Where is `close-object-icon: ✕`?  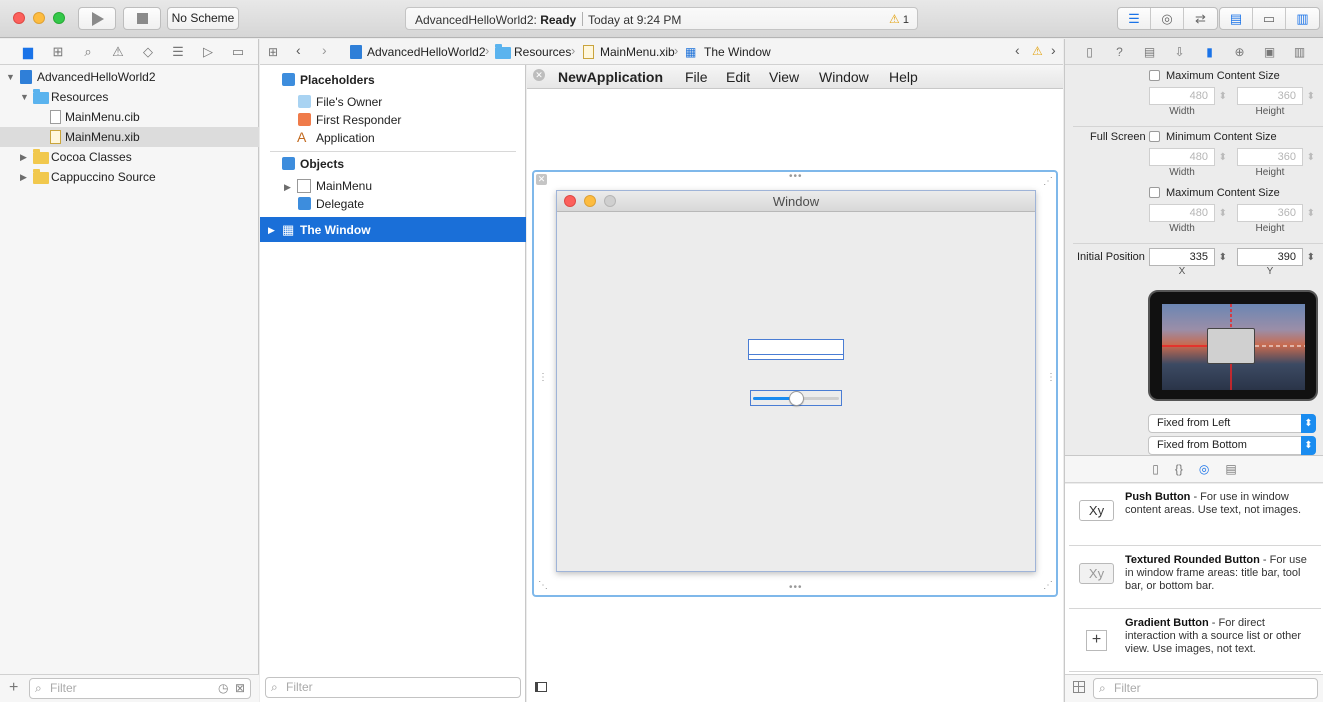 close-object-icon: ✕ is located at coordinates (541, 179).